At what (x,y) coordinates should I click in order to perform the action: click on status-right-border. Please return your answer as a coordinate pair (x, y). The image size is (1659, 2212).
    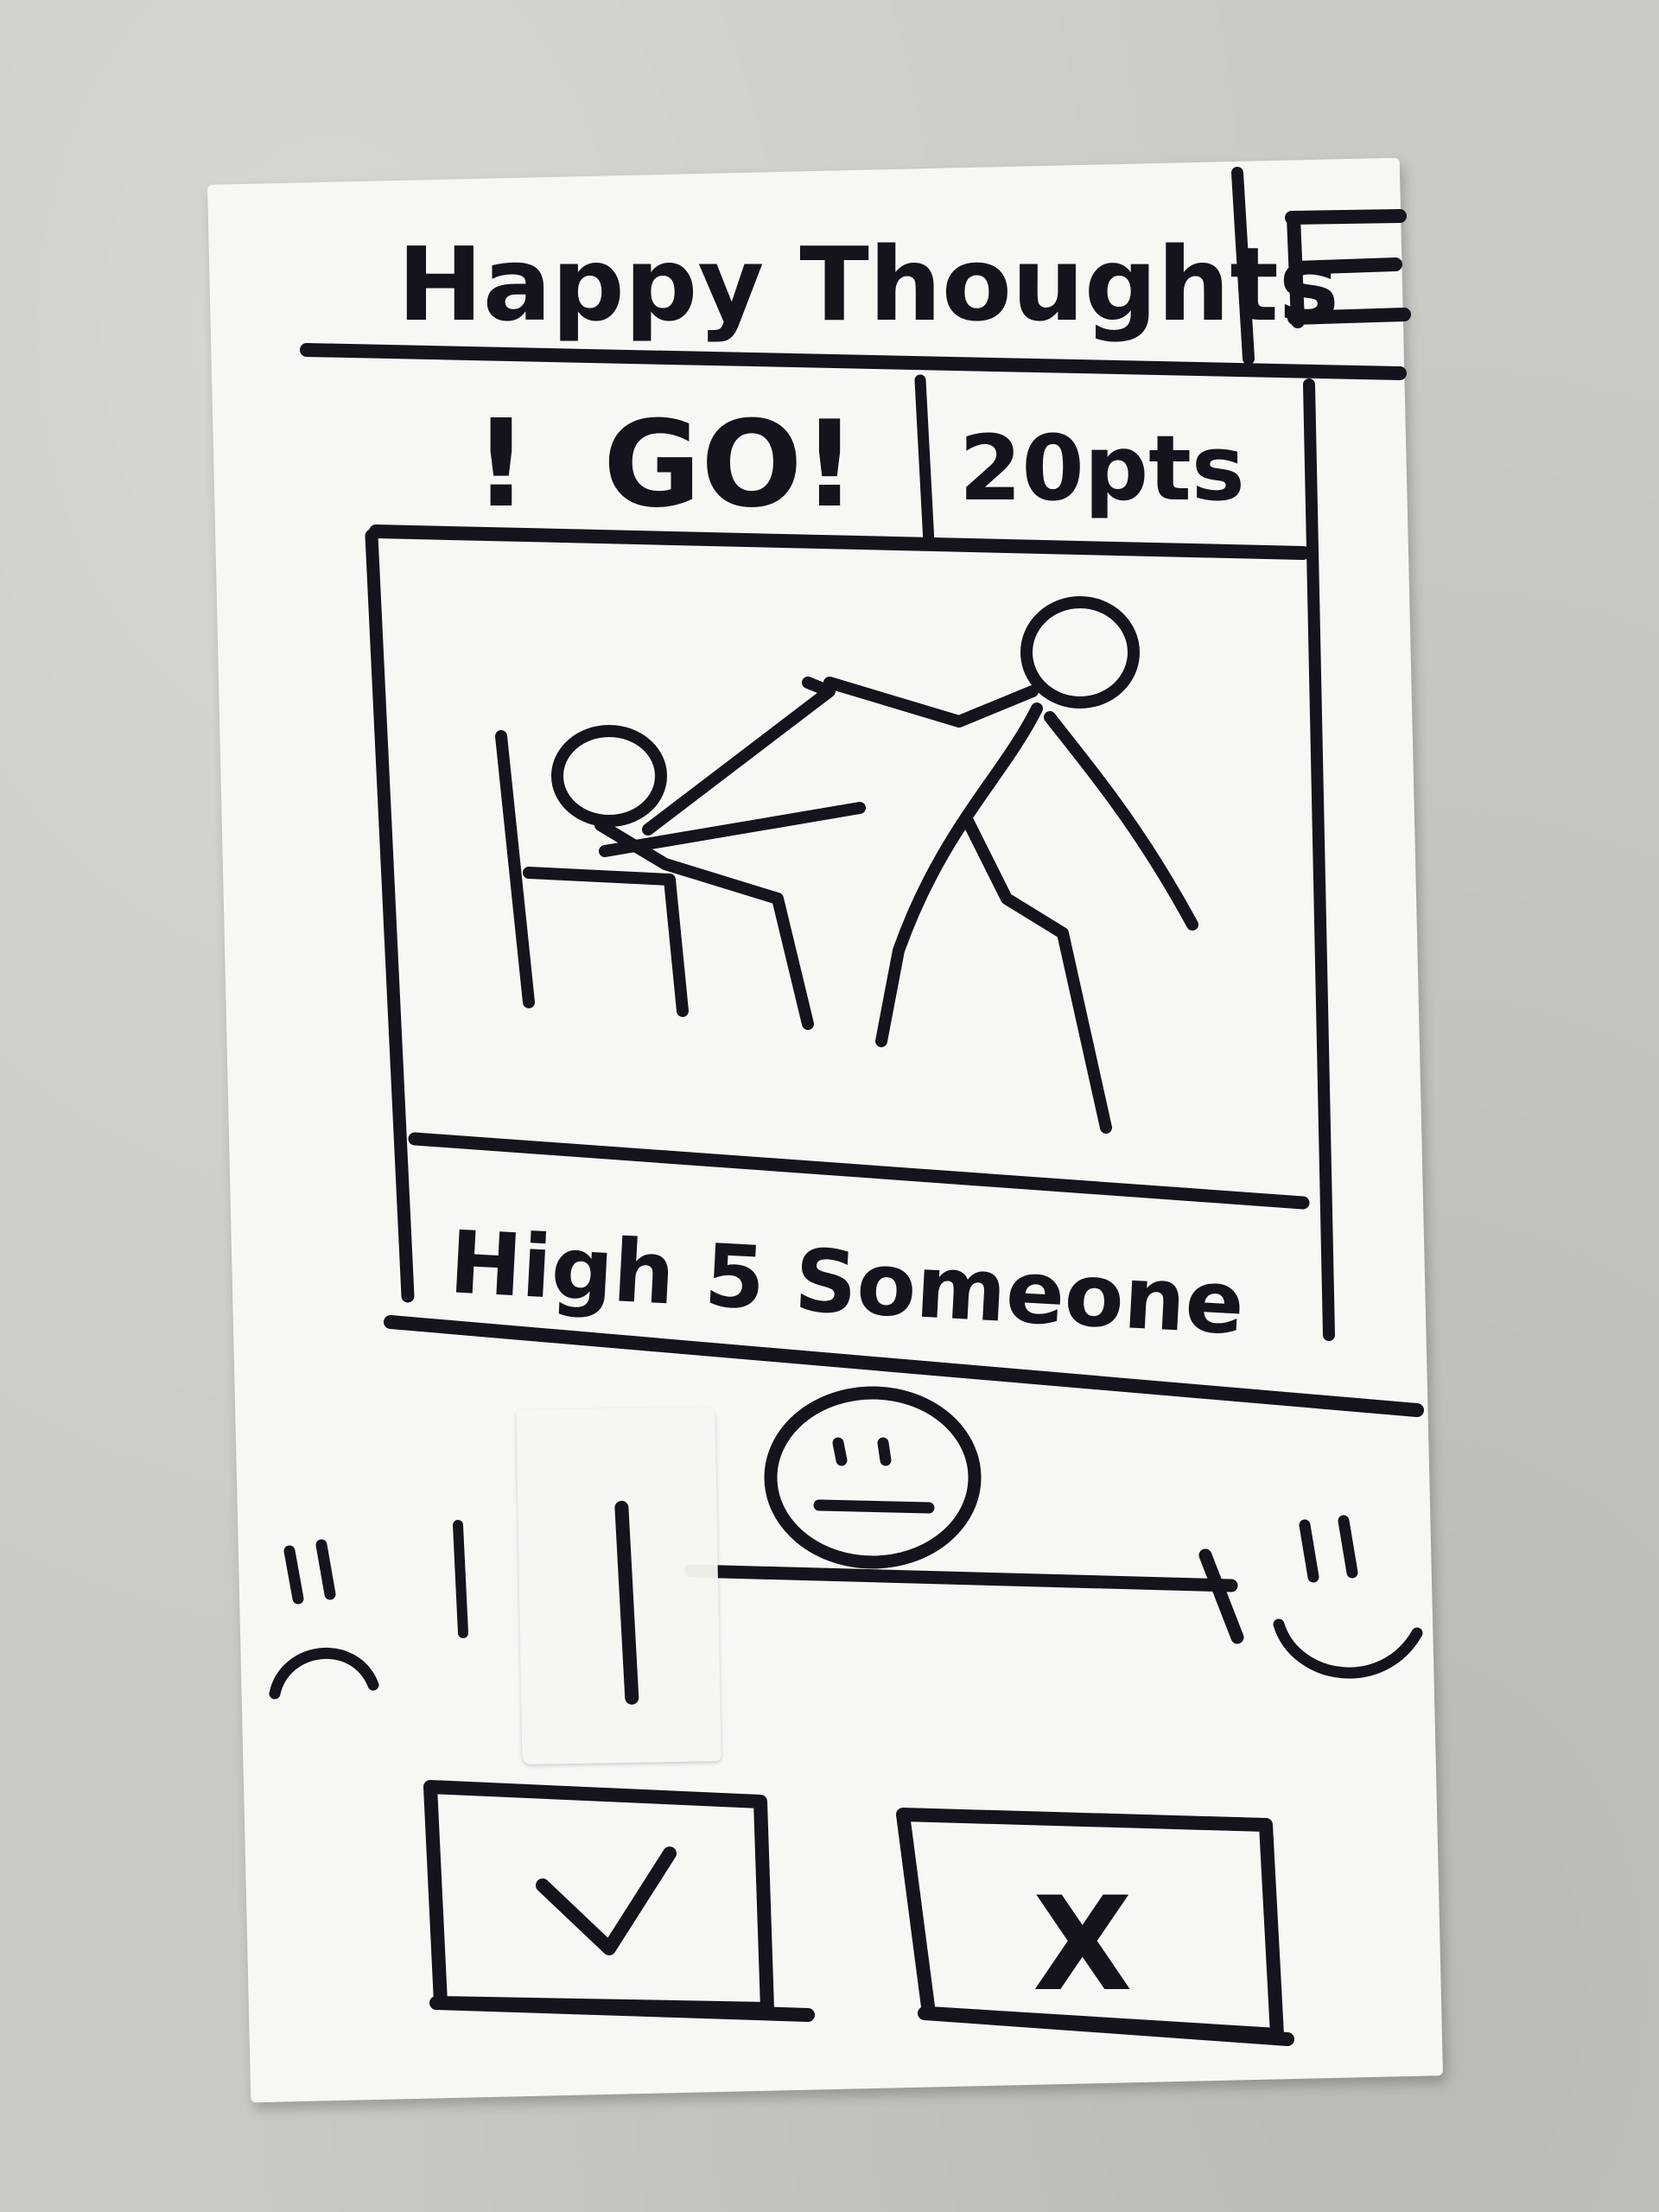
    Looking at the image, I should click on (1319, 859).